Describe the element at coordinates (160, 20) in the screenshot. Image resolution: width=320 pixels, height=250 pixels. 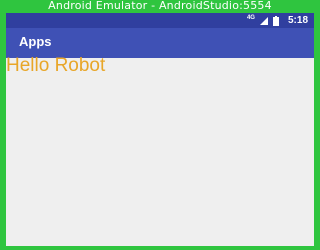
I see `status-bar: 4G 5:18` at that location.